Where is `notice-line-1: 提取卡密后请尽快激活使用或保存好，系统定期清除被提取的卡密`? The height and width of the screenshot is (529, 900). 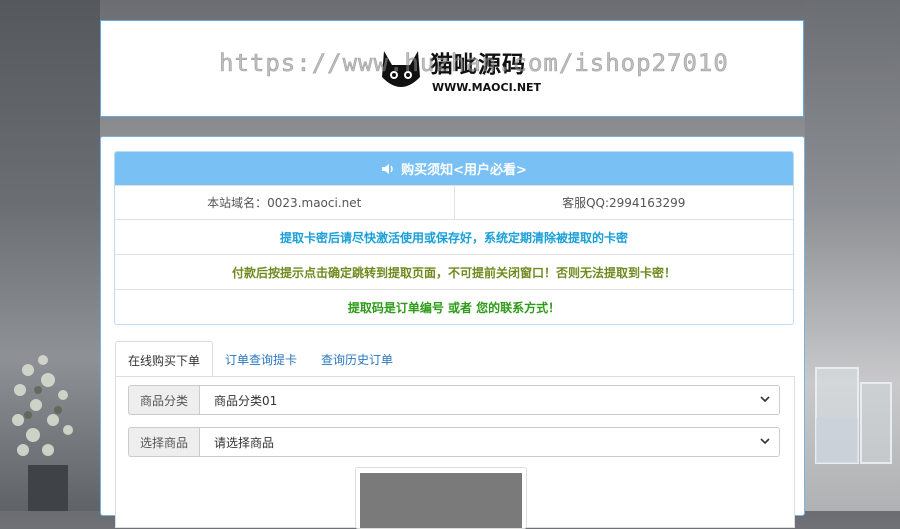 notice-line-1: 提取卡密后请尽快激活使用或保存好，系统定期清除被提取的卡密 is located at coordinates (454, 236).